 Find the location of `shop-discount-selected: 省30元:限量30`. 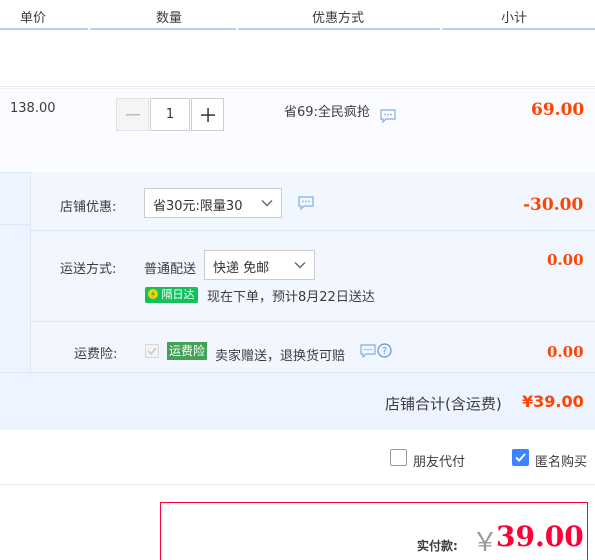

shop-discount-selected: 省30元:限量30 is located at coordinates (198, 206).